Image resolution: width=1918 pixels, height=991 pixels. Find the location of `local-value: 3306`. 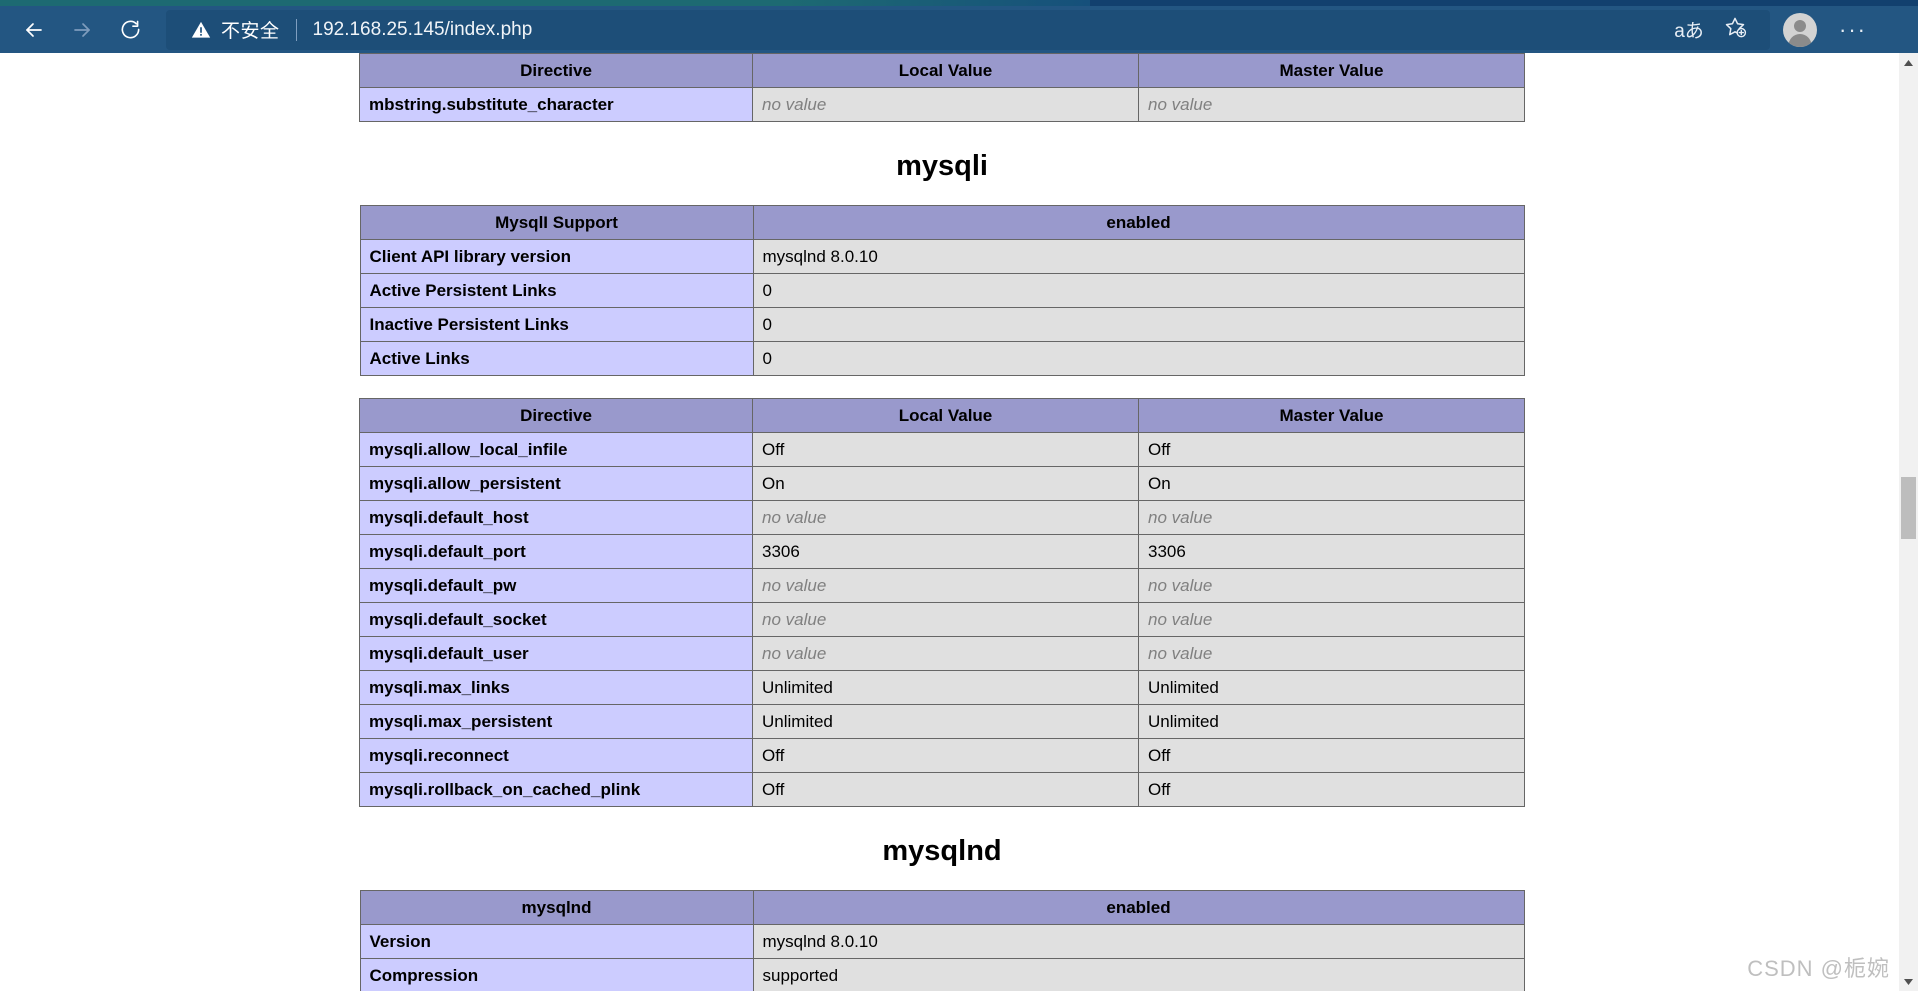

local-value: 3306 is located at coordinates (945, 551).